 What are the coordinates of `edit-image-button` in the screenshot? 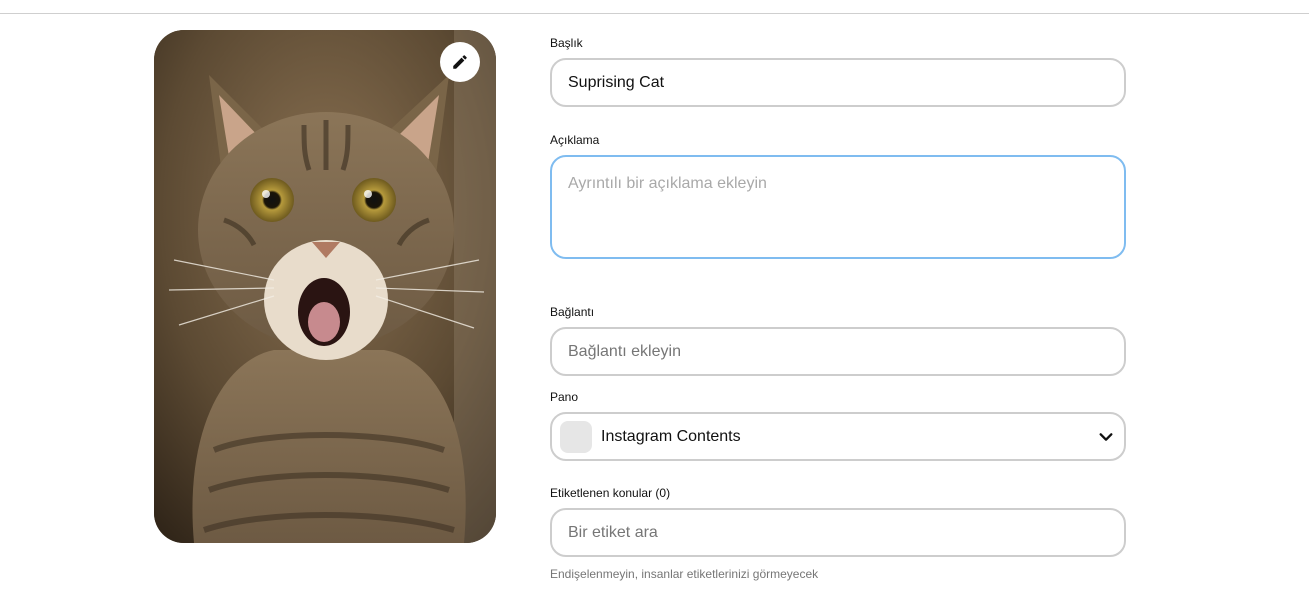 It's located at (460, 62).